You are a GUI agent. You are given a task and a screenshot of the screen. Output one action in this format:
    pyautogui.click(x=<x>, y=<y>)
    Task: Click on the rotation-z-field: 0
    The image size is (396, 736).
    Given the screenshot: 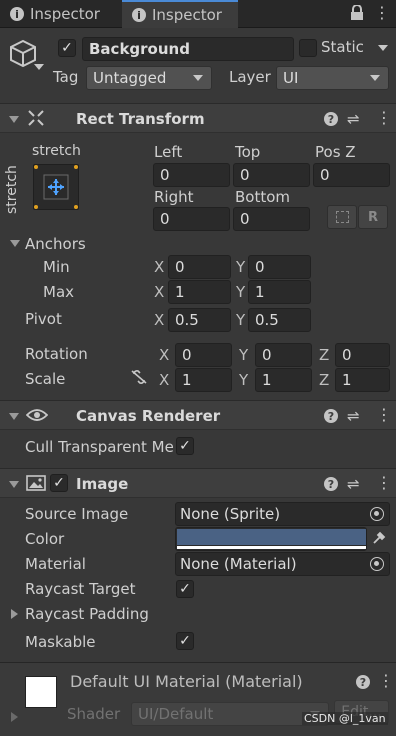 What is the action you would take?
    pyautogui.click(x=362, y=355)
    